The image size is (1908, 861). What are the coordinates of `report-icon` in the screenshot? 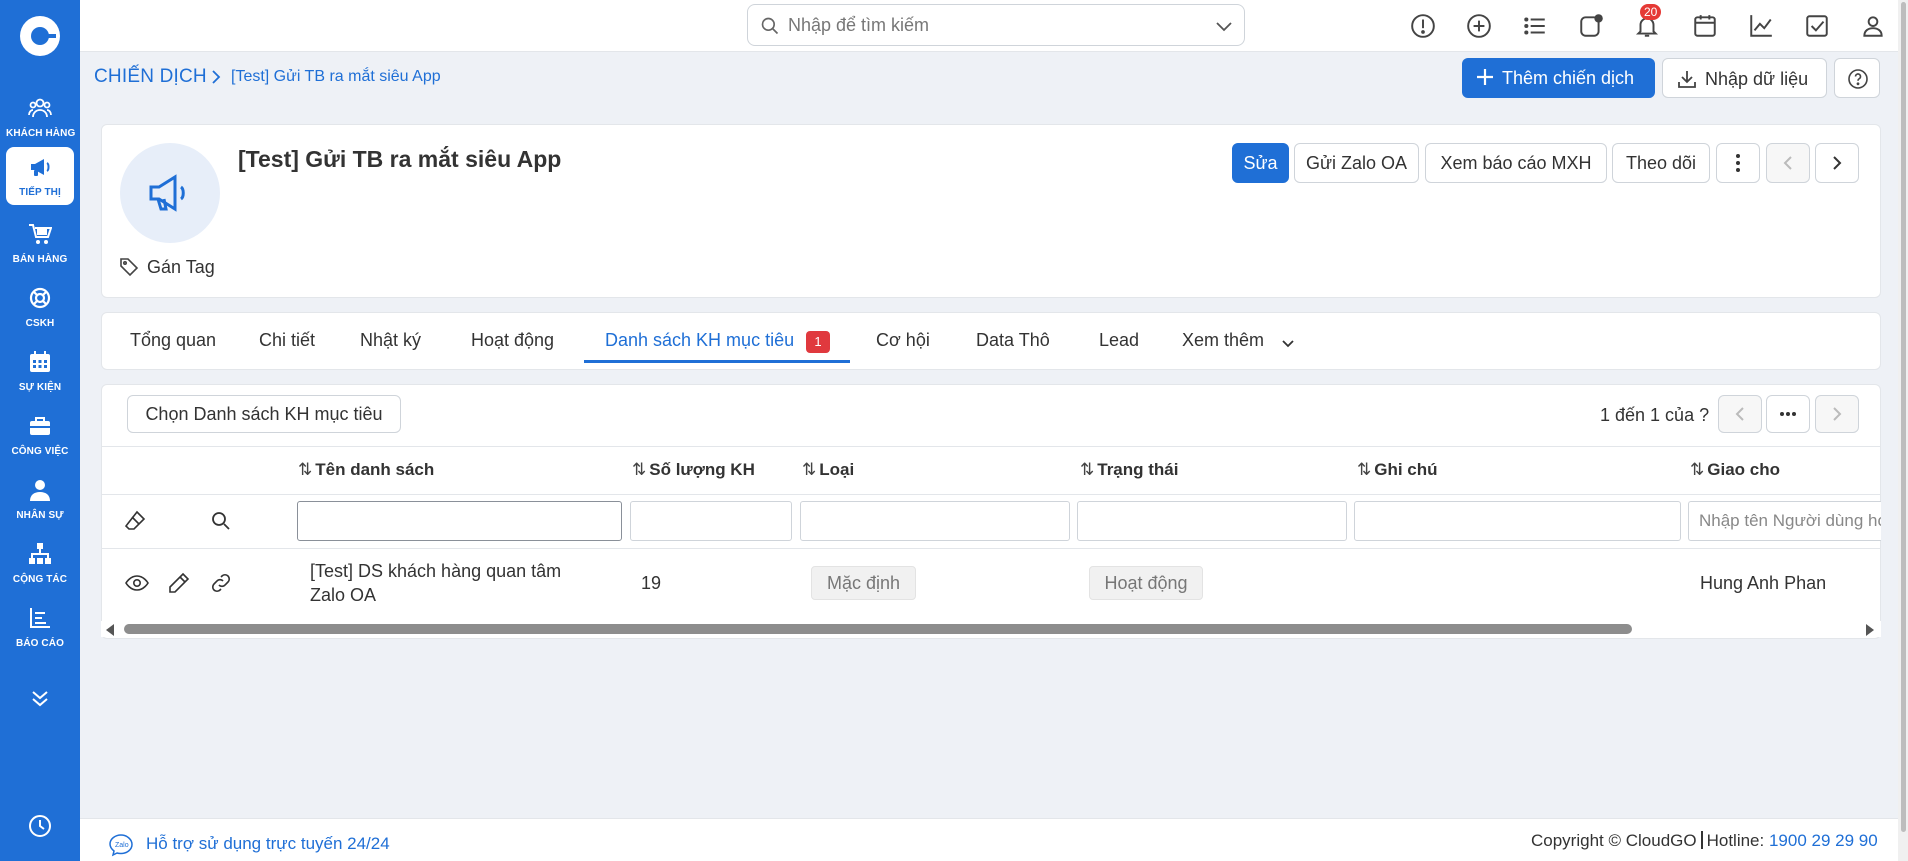 It's located at (40, 618).